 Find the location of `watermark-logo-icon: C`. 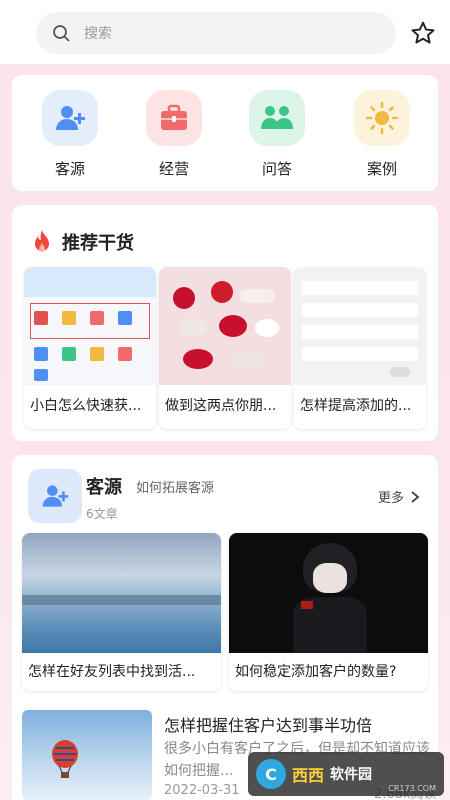

watermark-logo-icon: C is located at coordinates (271, 774).